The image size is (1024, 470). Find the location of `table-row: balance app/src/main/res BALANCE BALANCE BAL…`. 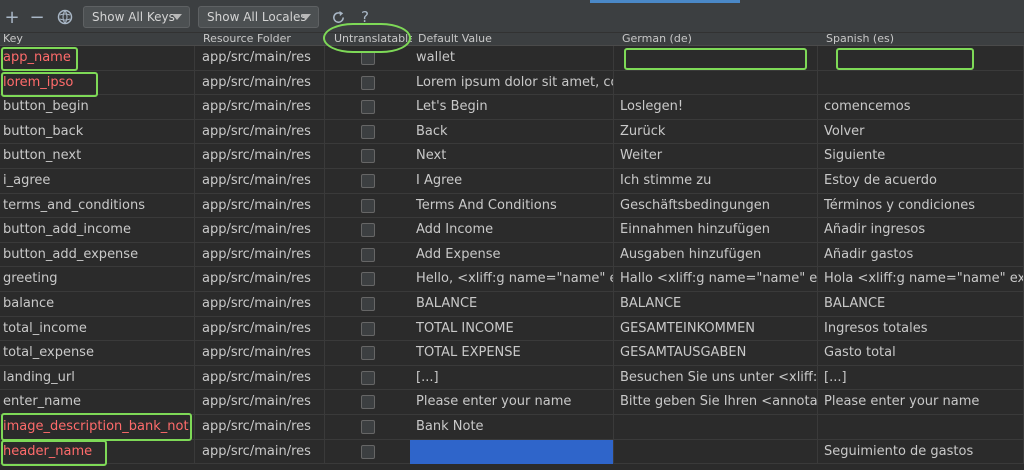

table-row: balance app/src/main/res BALANCE BALANCE BAL… is located at coordinates (512, 304).